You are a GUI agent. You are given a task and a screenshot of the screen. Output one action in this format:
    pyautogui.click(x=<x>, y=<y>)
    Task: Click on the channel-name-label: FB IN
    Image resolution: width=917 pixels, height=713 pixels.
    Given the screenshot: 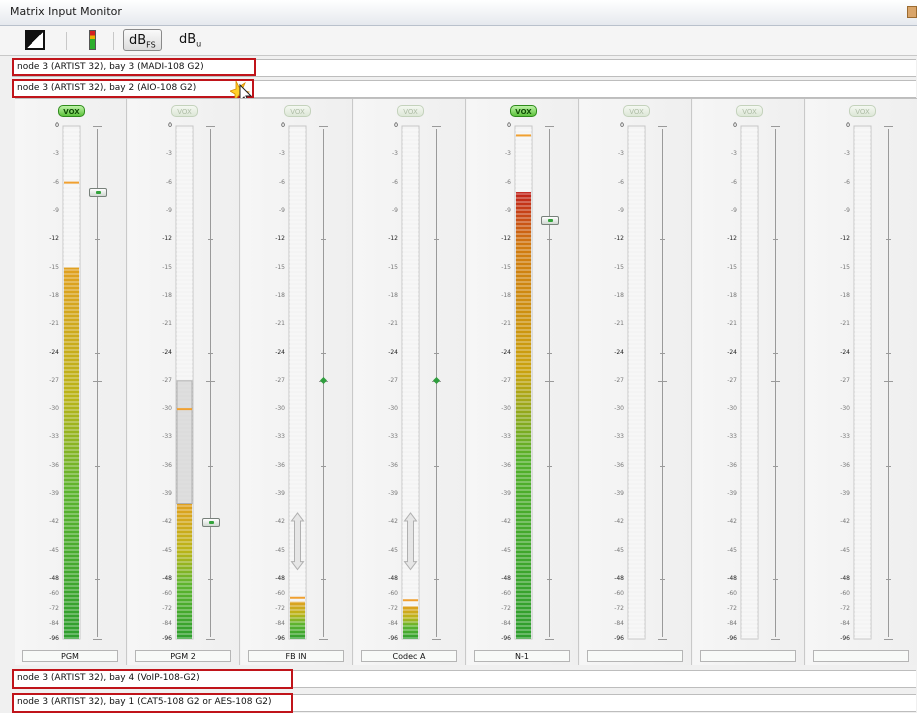 What is the action you would take?
    pyautogui.click(x=296, y=656)
    